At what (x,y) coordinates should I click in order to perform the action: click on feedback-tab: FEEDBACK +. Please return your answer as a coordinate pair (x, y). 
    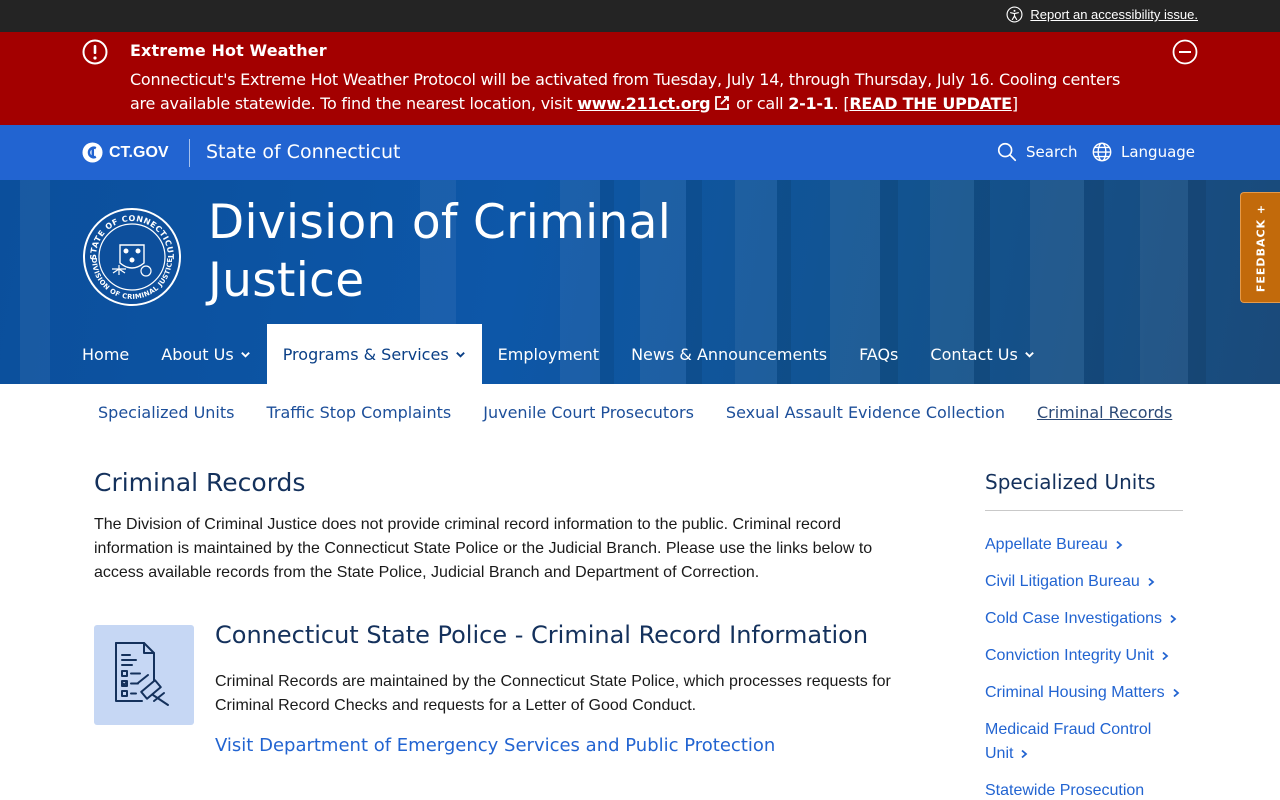
    Looking at the image, I should click on (1260, 247).